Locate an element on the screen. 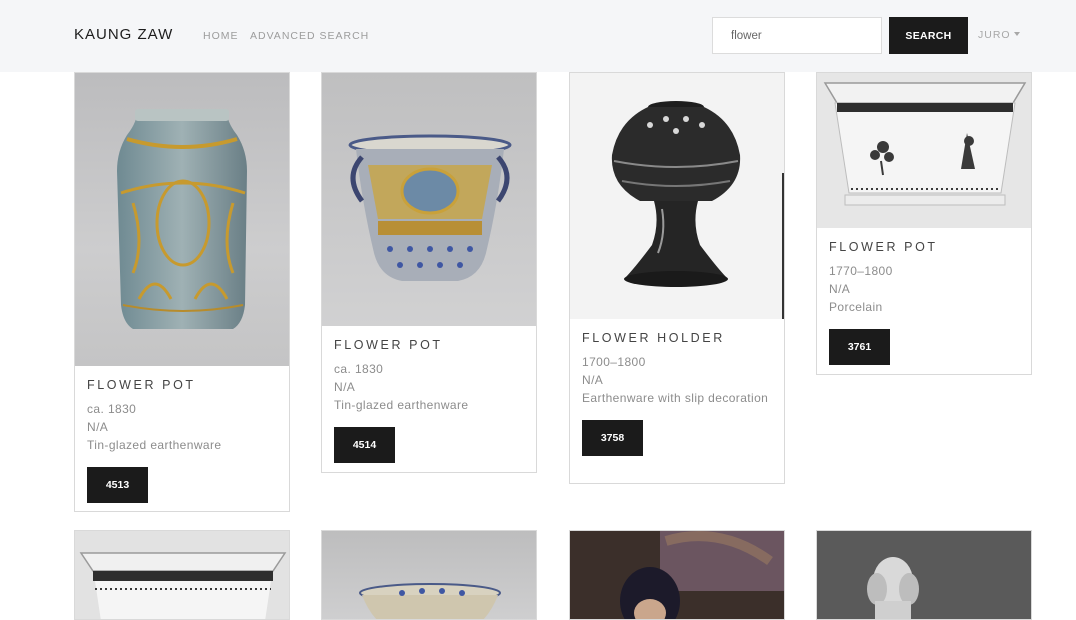 The height and width of the screenshot is (620, 1076). card-title: FLOWER HOLDER is located at coordinates (653, 338).